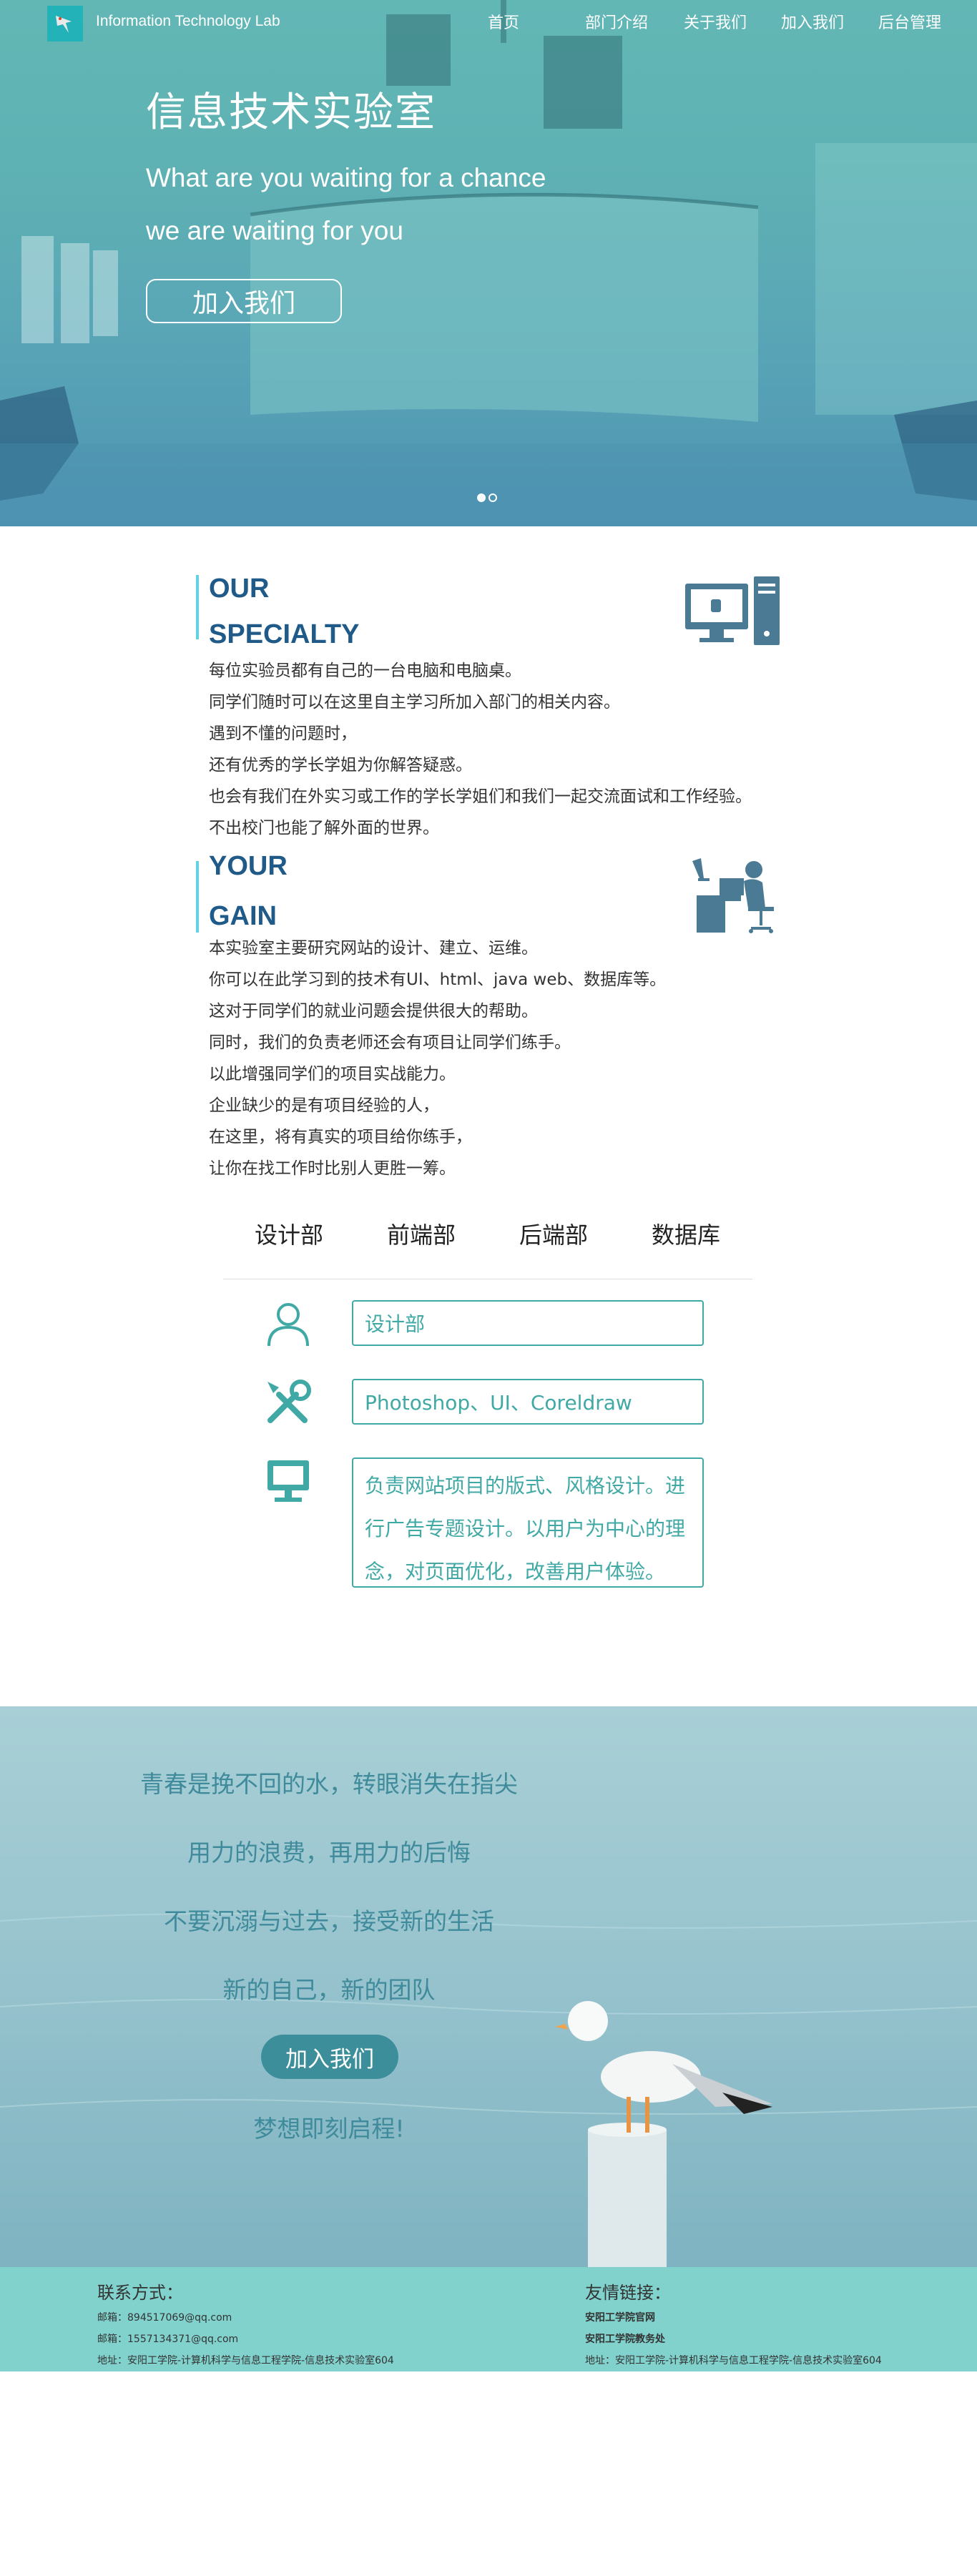 This screenshot has height=2576, width=977. What do you see at coordinates (910, 22) in the screenshot?
I see `nav-admin: 后台管理` at bounding box center [910, 22].